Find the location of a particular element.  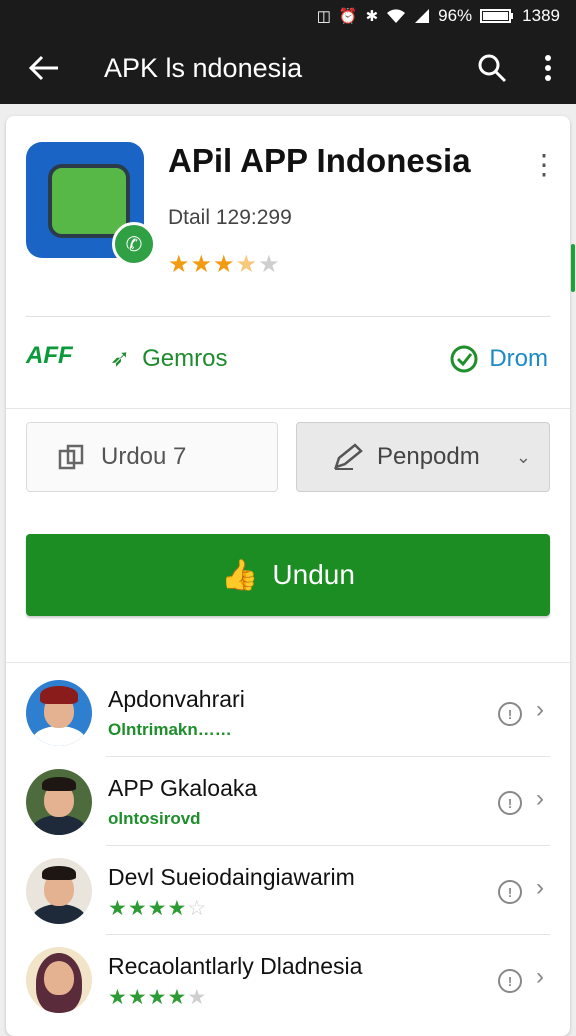

scroll-indicator is located at coordinates (573, 268).